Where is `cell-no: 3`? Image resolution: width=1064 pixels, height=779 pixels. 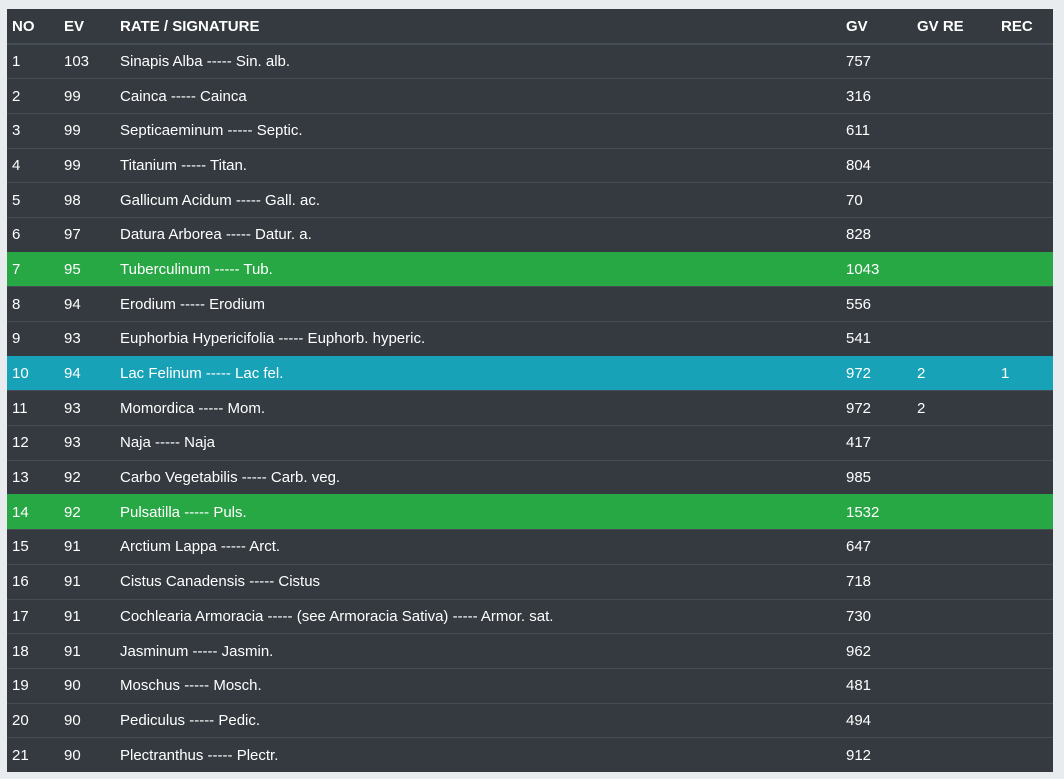
cell-no: 3 is located at coordinates (33, 130).